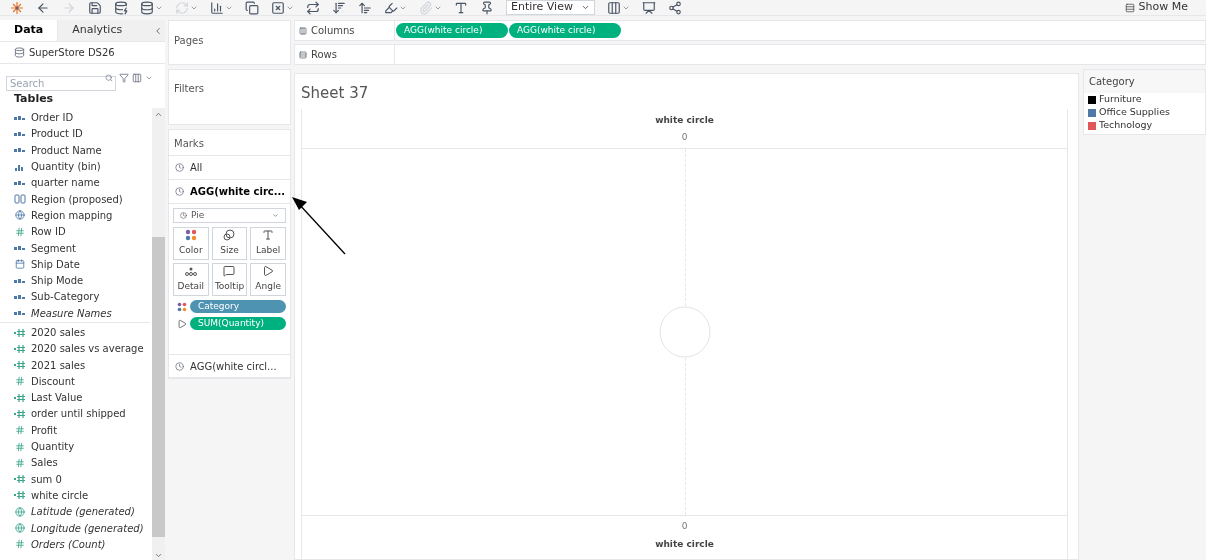  Describe the element at coordinates (72, 215) in the screenshot. I see `field-name: Region mapping` at that location.